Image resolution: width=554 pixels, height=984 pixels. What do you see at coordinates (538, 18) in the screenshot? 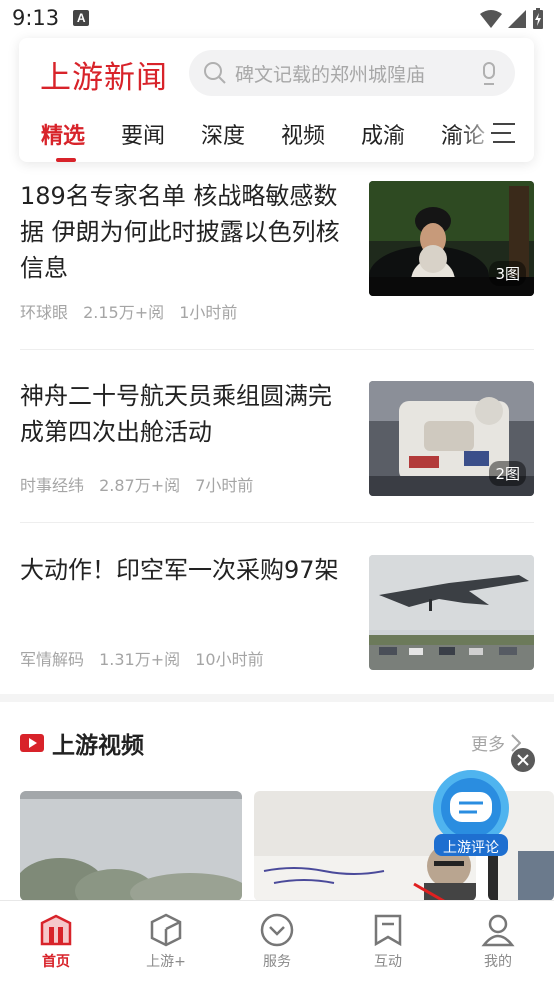
I see `battery-icon` at bounding box center [538, 18].